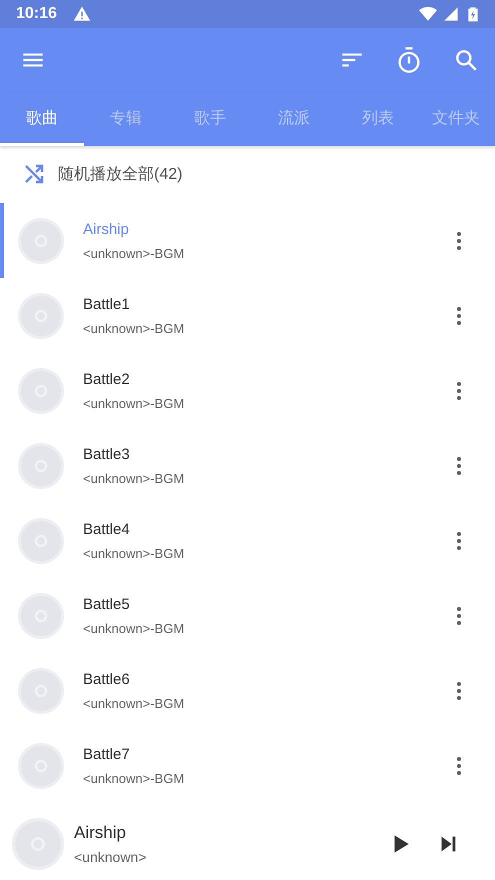 This screenshot has height=880, width=495. Describe the element at coordinates (107, 604) in the screenshot. I see `song-title: Battle5` at that location.